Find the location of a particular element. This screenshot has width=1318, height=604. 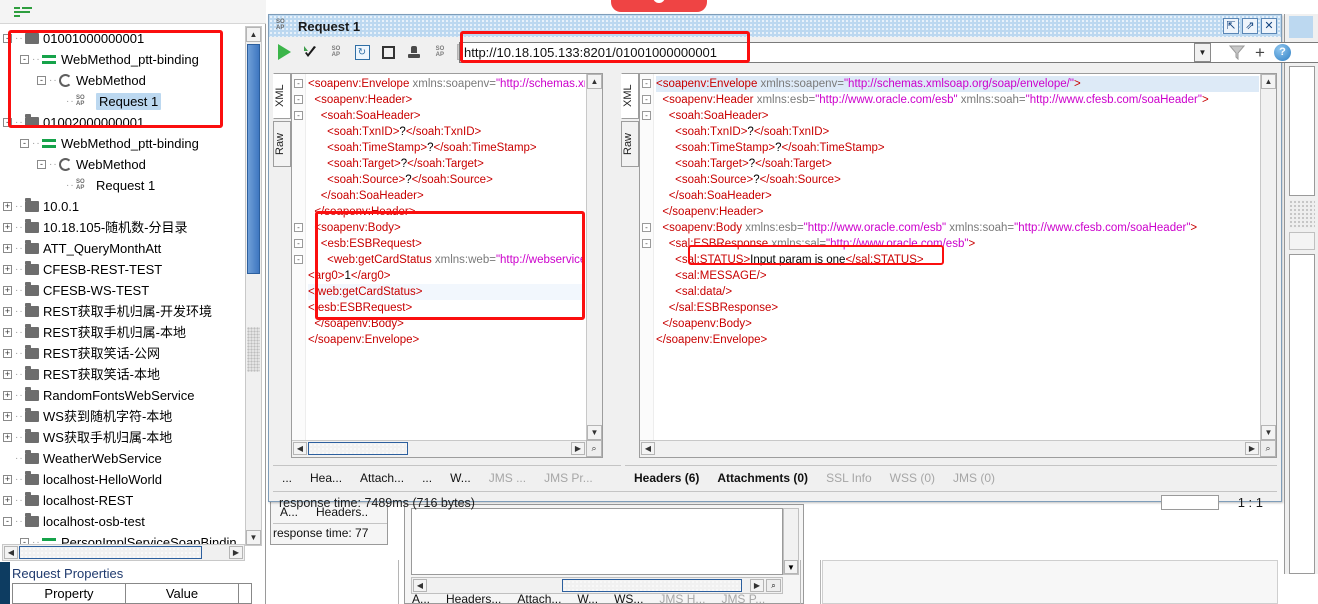

tree-node-rest获取手机归属-本地: + ·· REST获取手机归属-本地 is located at coordinates (123, 331).